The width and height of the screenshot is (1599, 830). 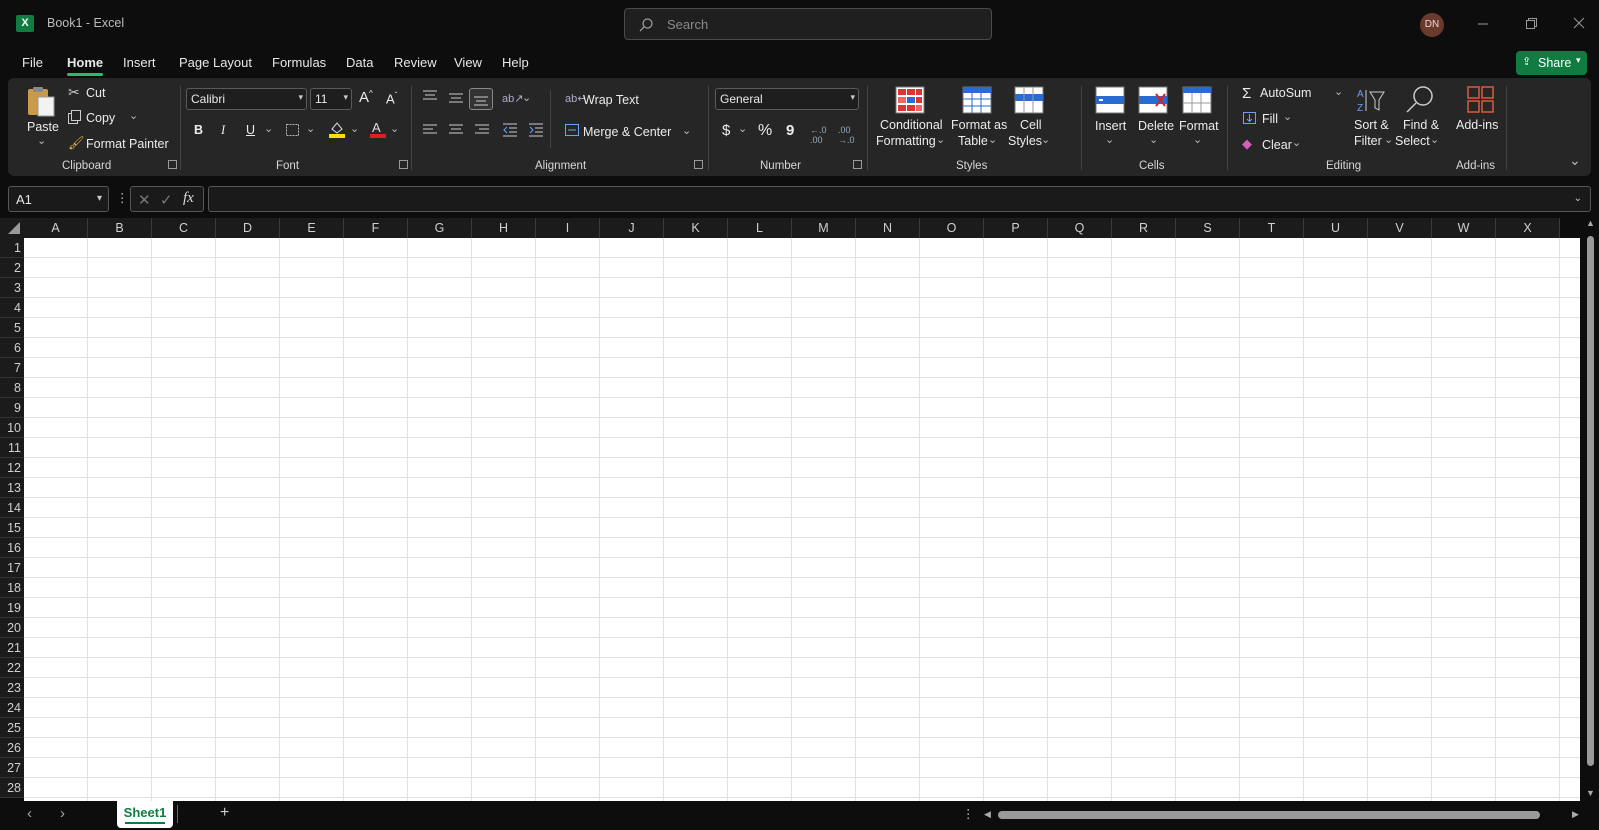 What do you see at coordinates (430, 96) in the screenshot?
I see `align-top-icon` at bounding box center [430, 96].